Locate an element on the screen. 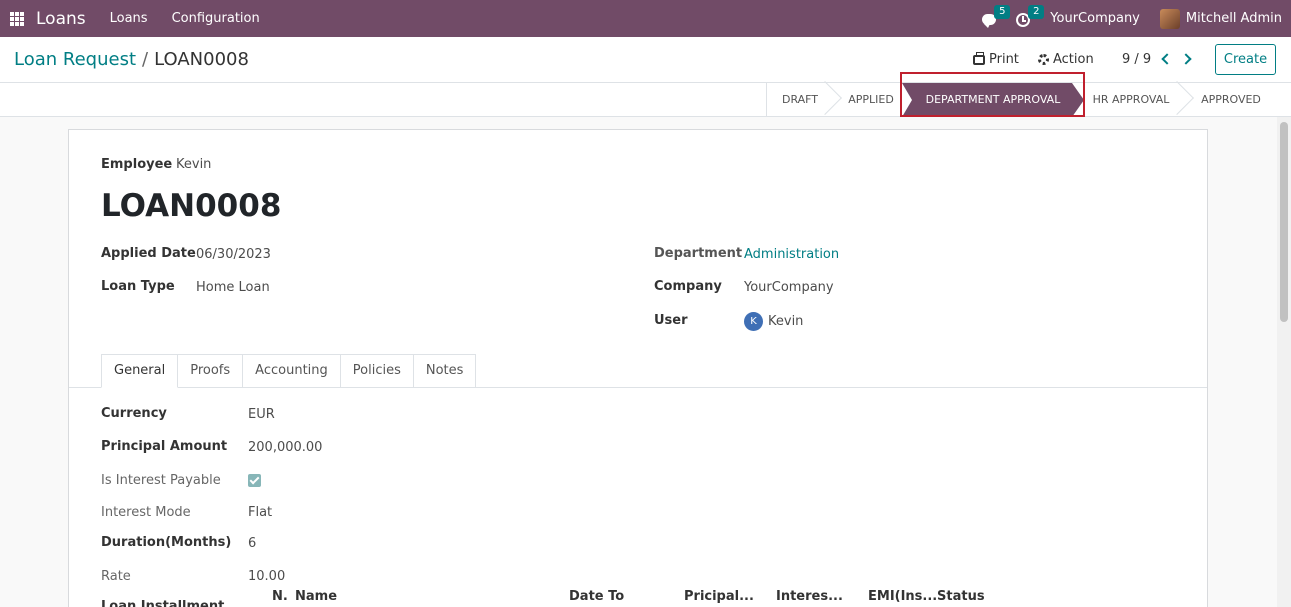 This screenshot has height=607, width=1291. user-menu: Mitchell Admin is located at coordinates (1234, 18).